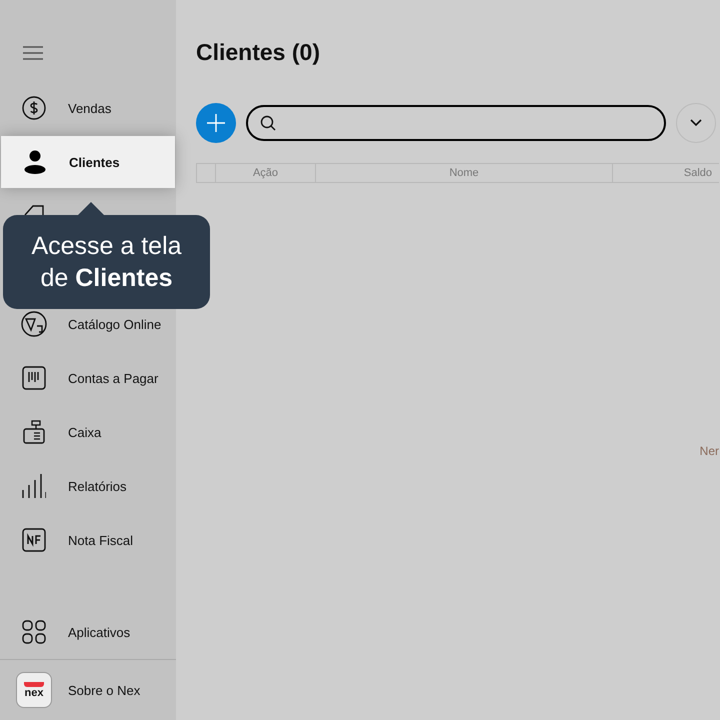  Describe the element at coordinates (106, 262) in the screenshot. I see `tooltip: Acesse a tela de Clientes` at that location.